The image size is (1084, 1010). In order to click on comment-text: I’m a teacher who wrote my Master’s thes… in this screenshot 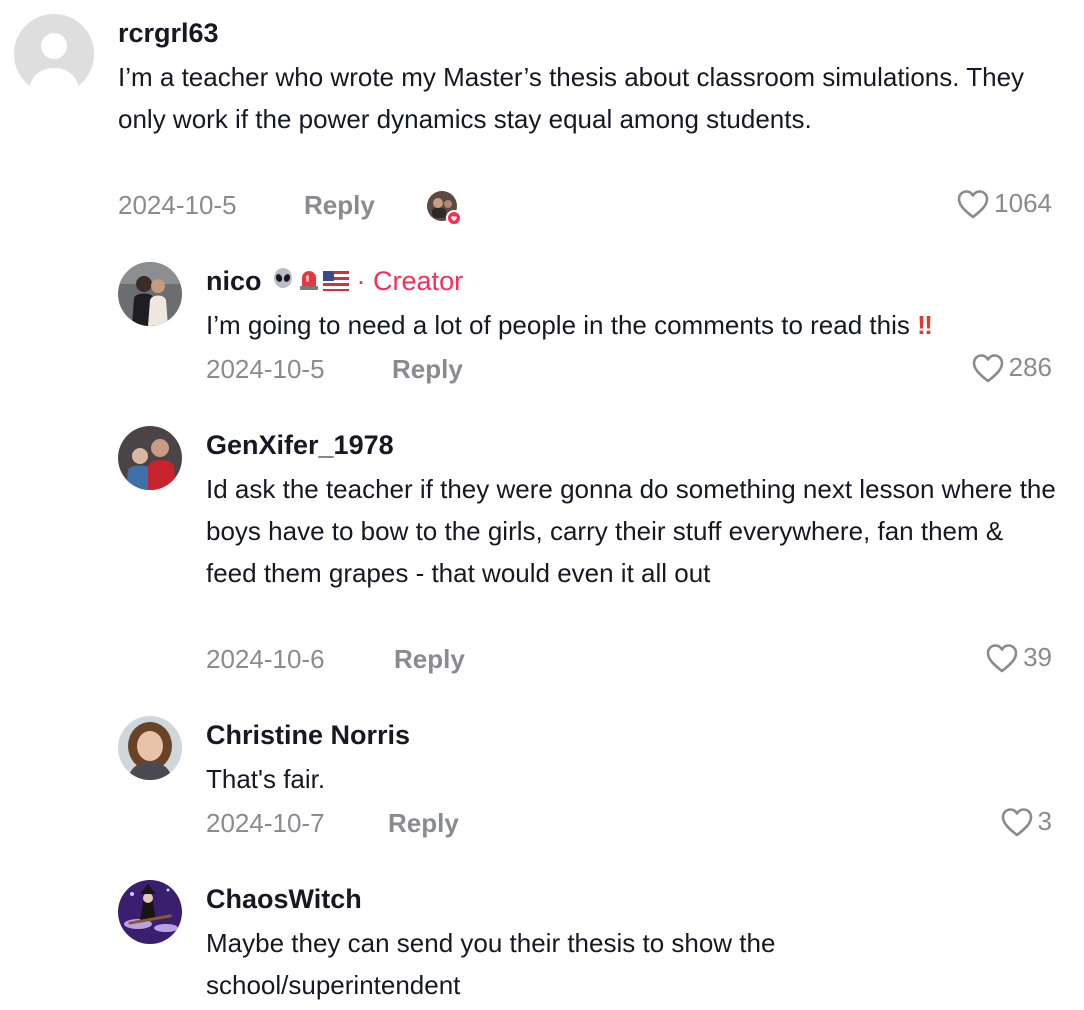, I will do `click(571, 98)`.